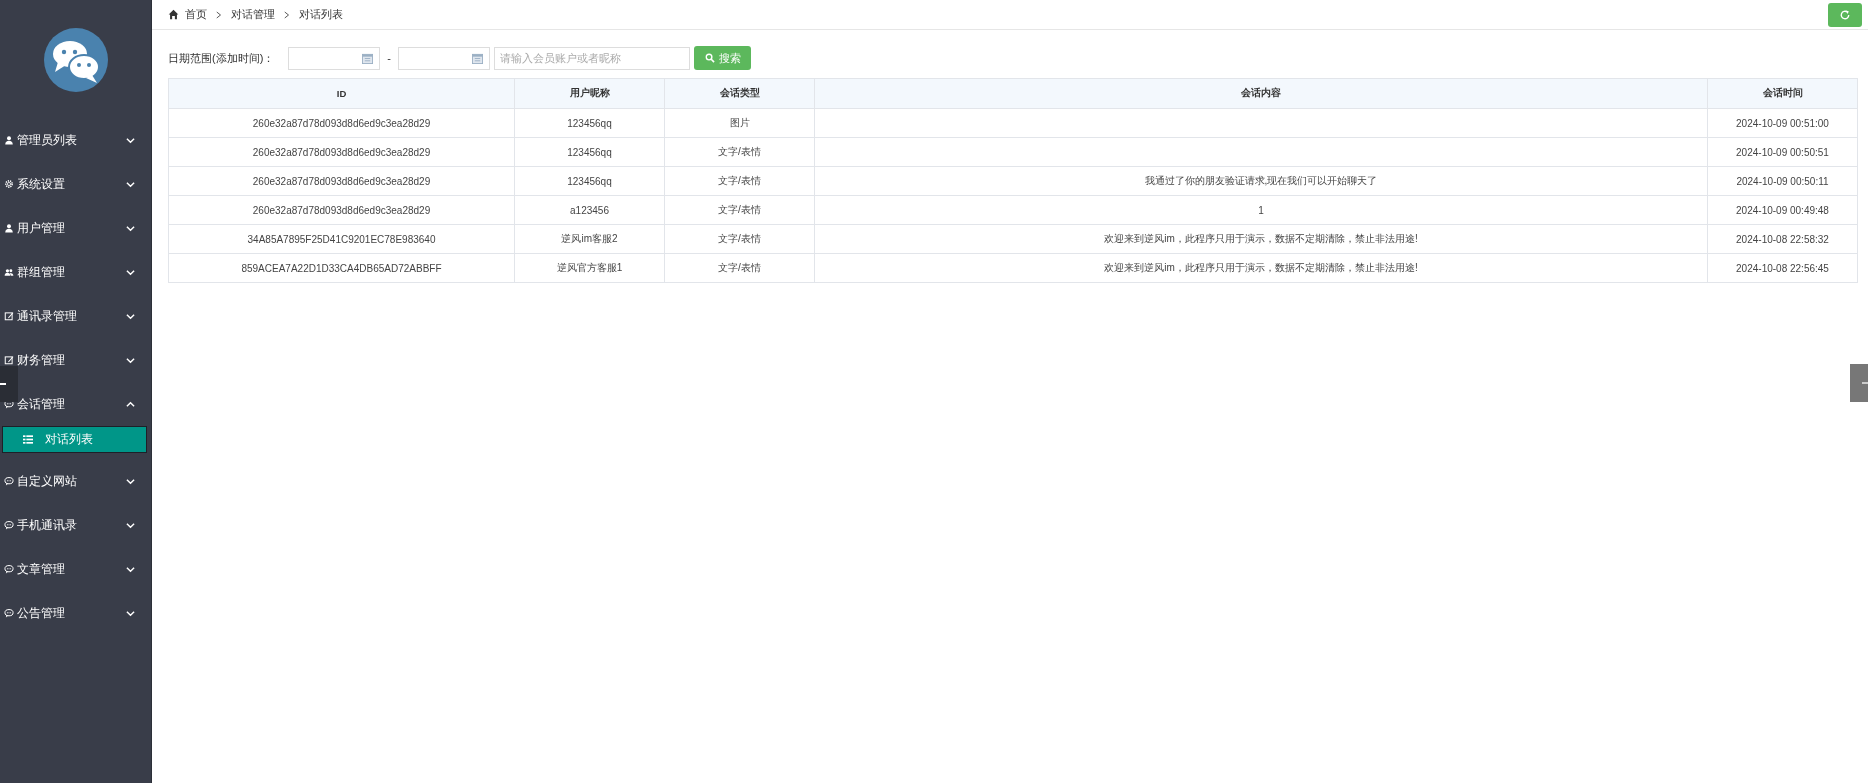  Describe the element at coordinates (75, 272) in the screenshot. I see `menu-item: 群组管理` at that location.